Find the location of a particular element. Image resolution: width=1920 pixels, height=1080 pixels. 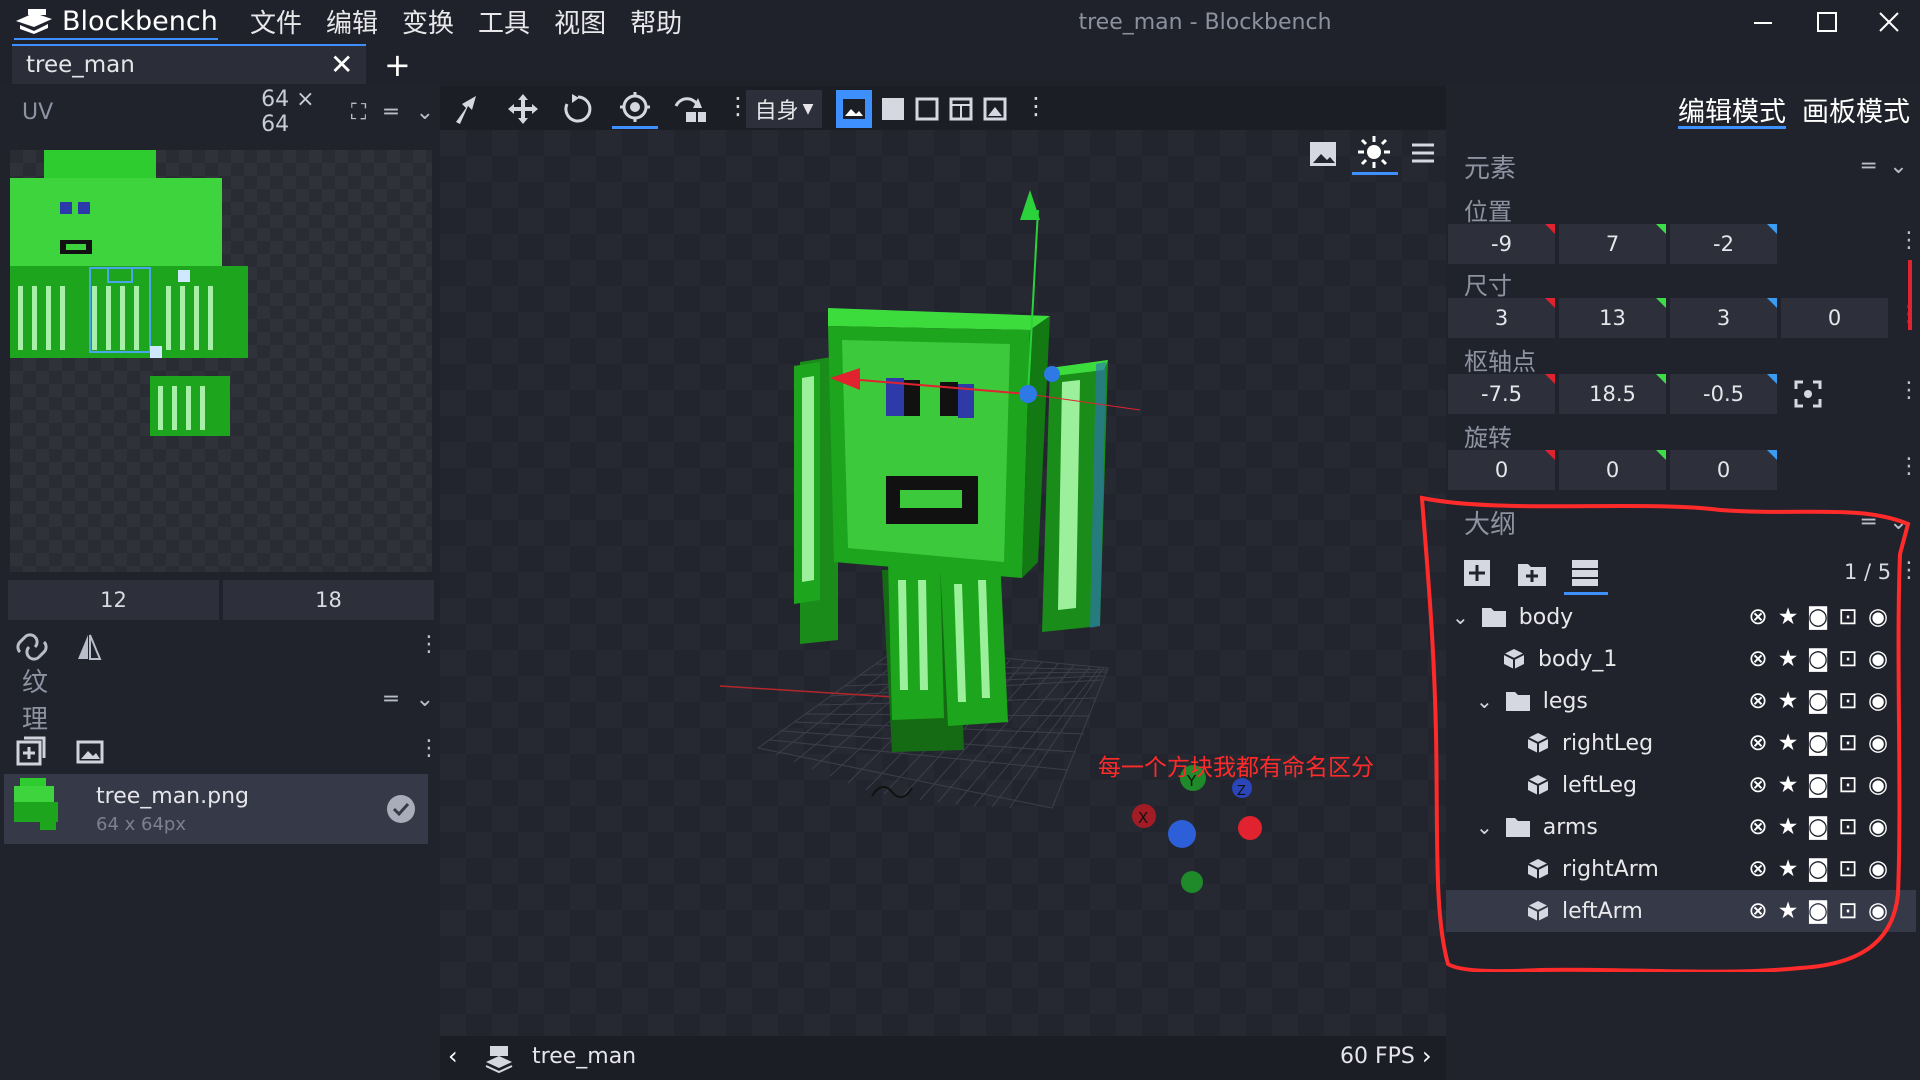

check-icon is located at coordinates (401, 809).